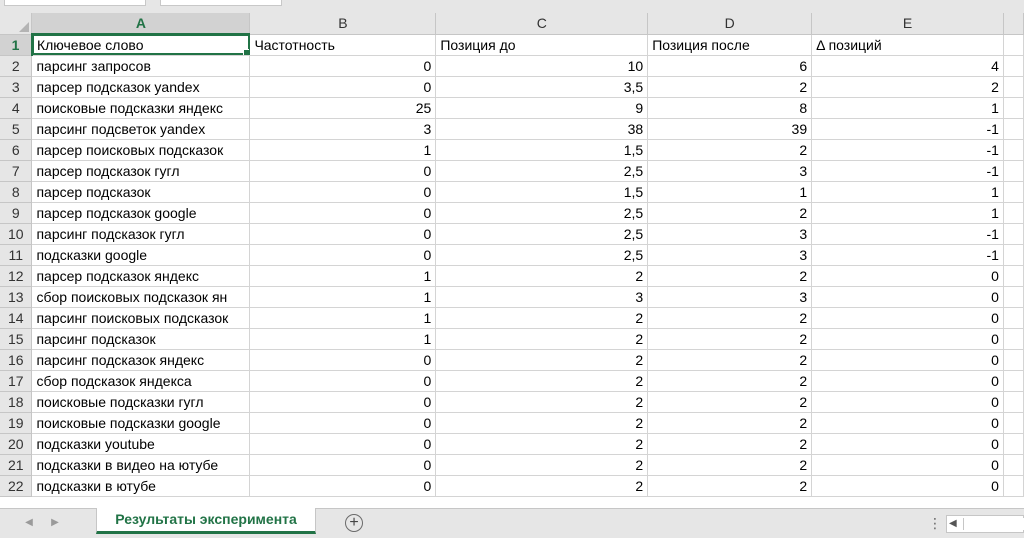 This screenshot has width=1024, height=538. Describe the element at coordinates (141, 45) in the screenshot. I see `cell-a1: Ключевое слово` at that location.